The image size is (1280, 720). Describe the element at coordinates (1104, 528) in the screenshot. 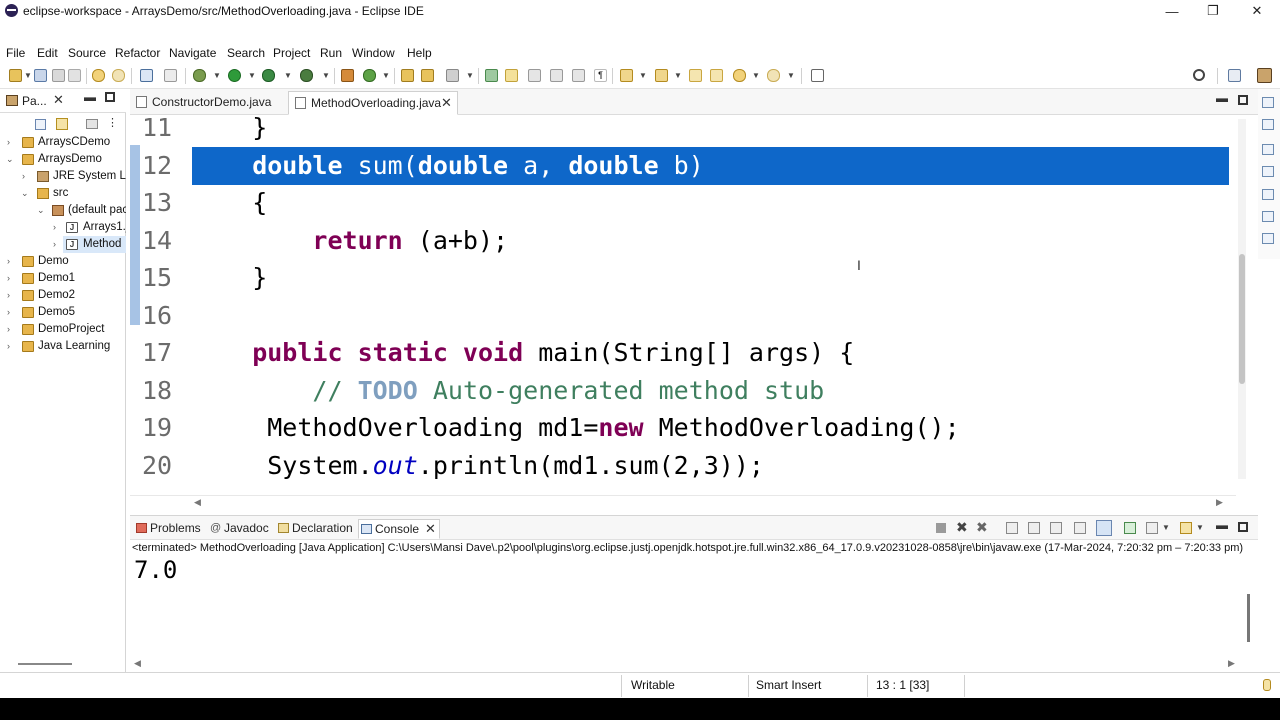

I see `show-on-error-icon` at that location.